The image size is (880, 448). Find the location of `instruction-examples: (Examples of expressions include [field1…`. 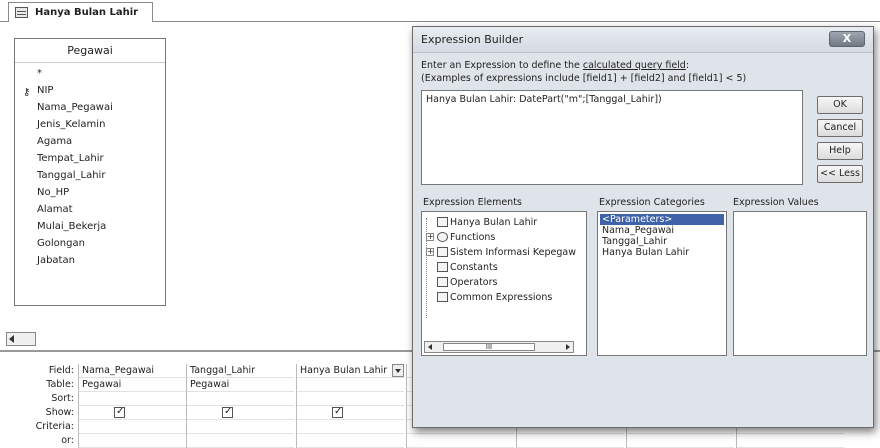

instruction-examples: (Examples of expressions include [field1… is located at coordinates (584, 78).